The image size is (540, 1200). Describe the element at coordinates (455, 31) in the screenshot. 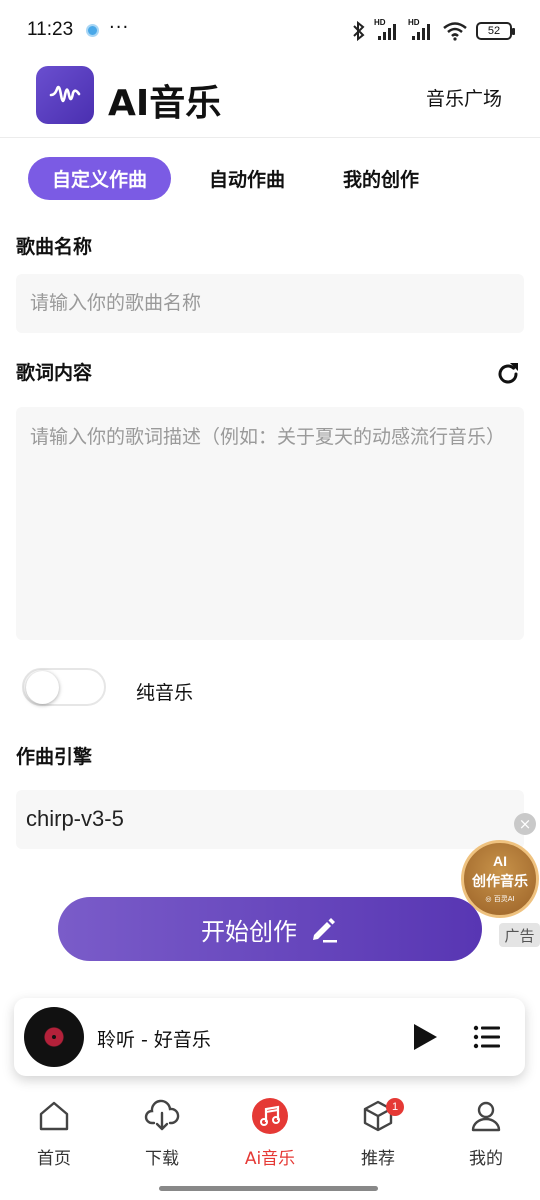

I see `wifi-icon` at that location.